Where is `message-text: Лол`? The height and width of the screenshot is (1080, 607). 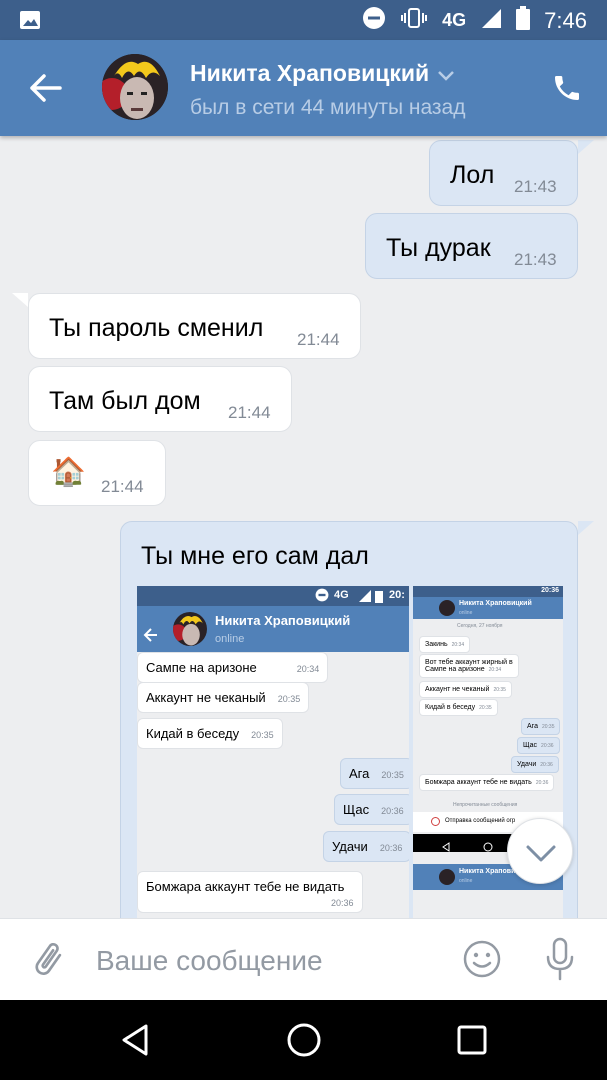
message-text: Лол is located at coordinates (472, 175).